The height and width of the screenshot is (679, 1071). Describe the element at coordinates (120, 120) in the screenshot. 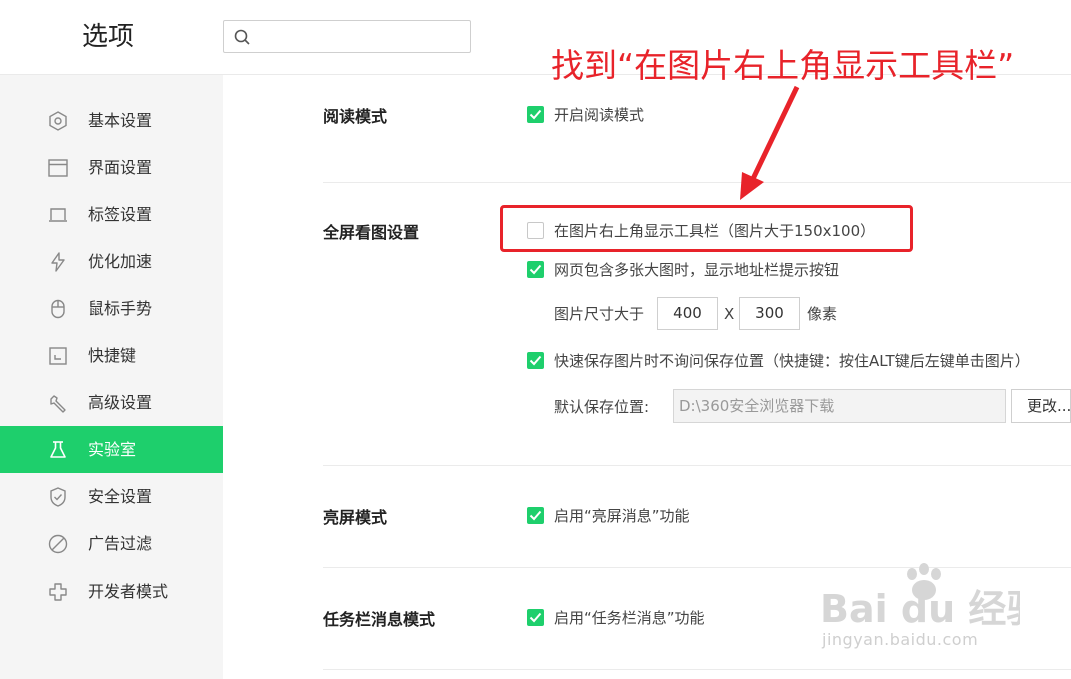

I see `sidebar-item-label: 基本设置` at that location.